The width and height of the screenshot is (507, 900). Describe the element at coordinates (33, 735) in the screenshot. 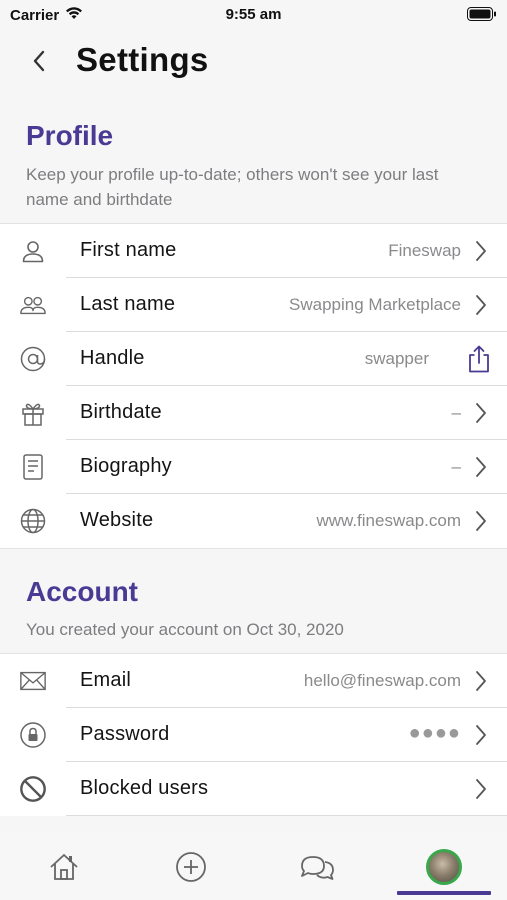

I see `lock-icon` at that location.